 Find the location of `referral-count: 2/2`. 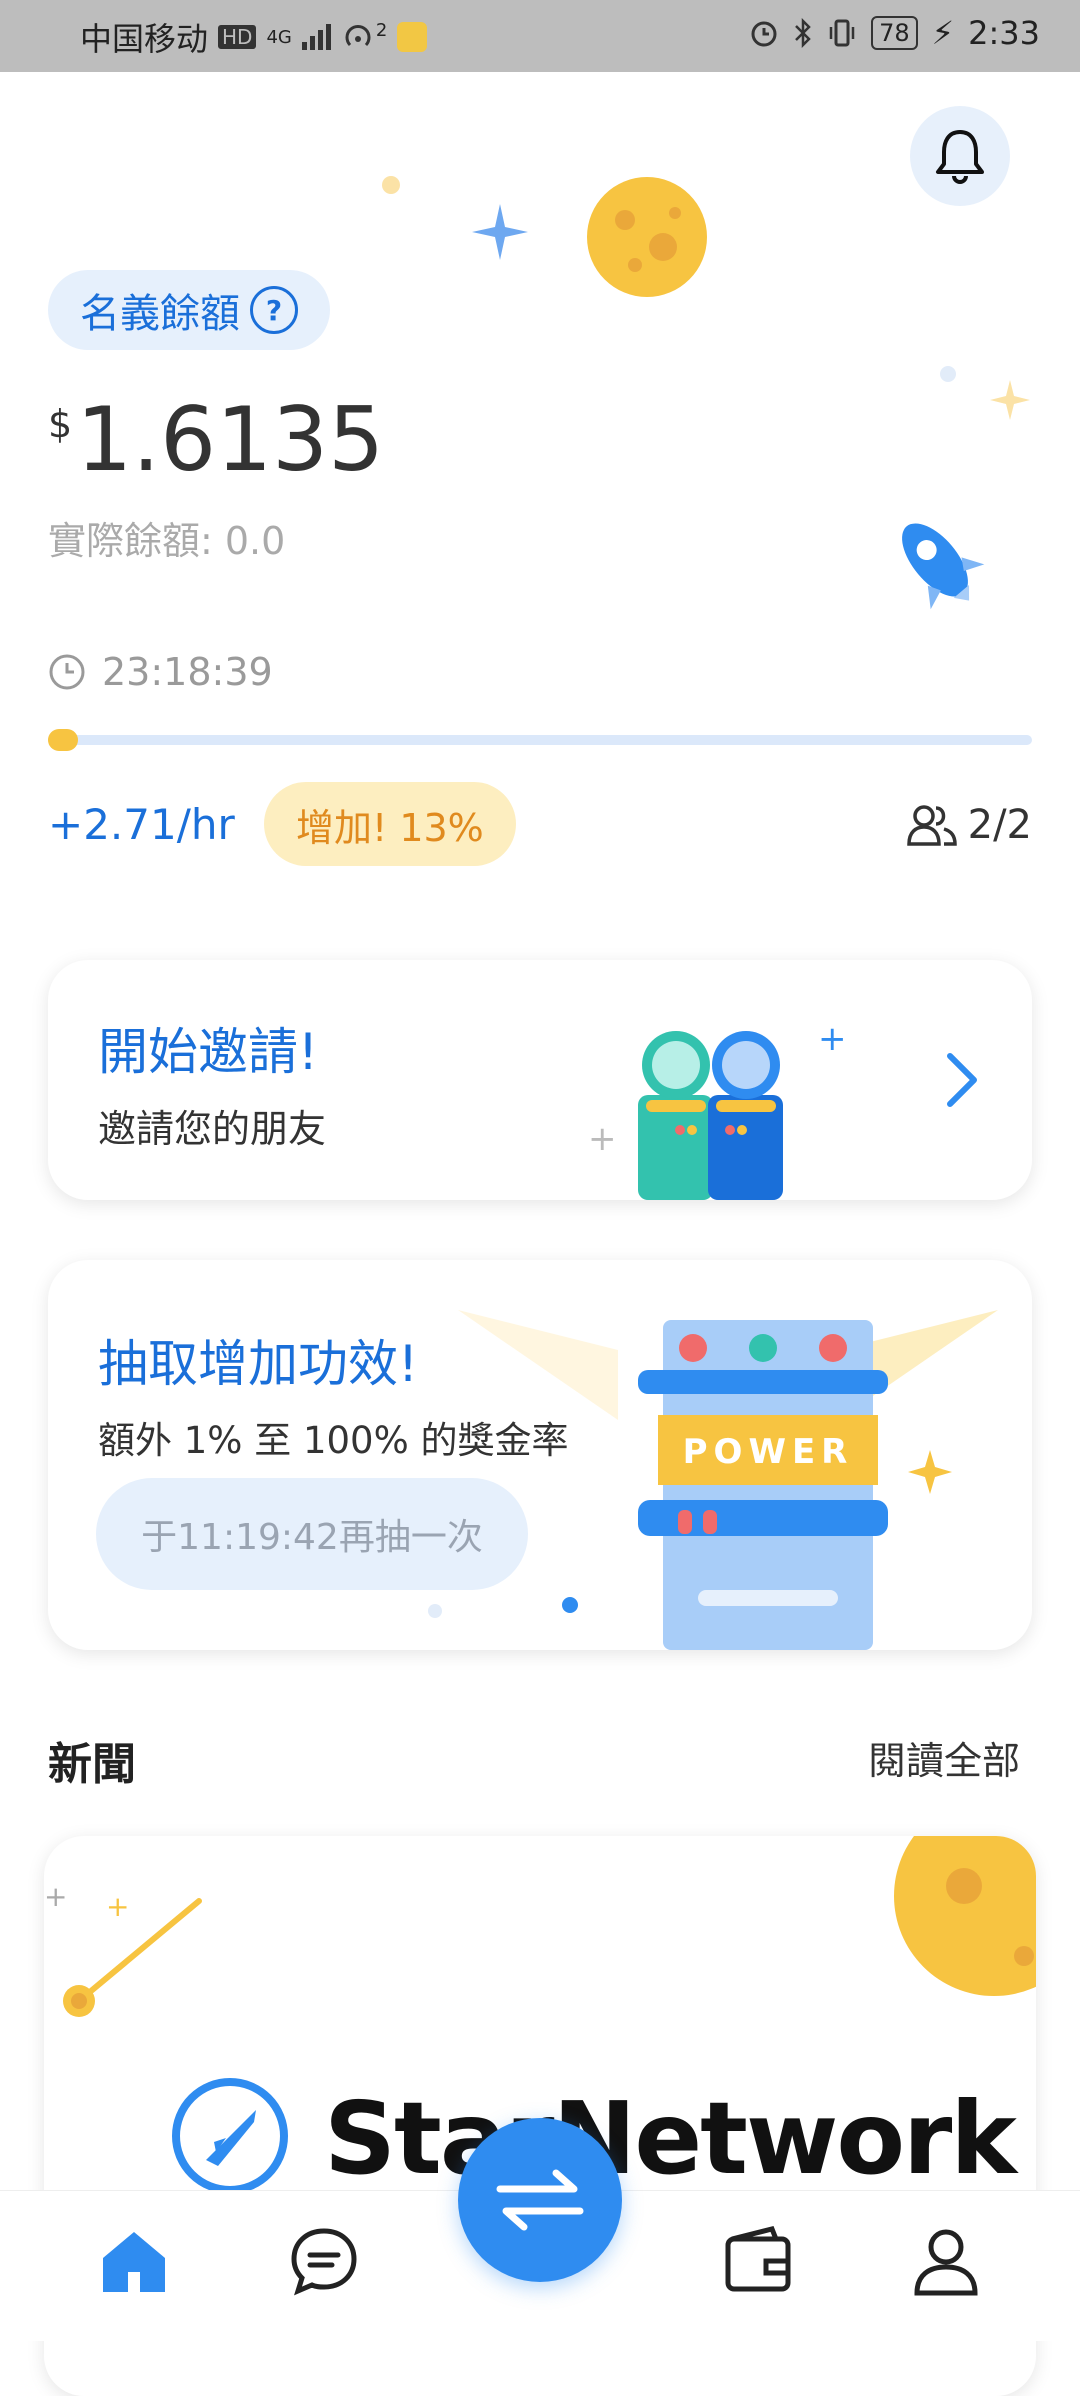

referral-count: 2/2 is located at coordinates (969, 825).